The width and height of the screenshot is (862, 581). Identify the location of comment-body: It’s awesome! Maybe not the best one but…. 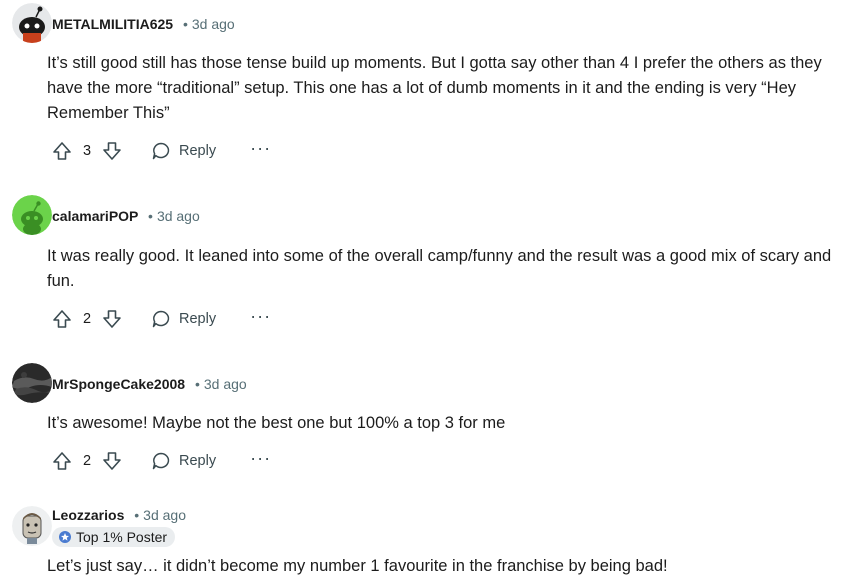
(276, 423).